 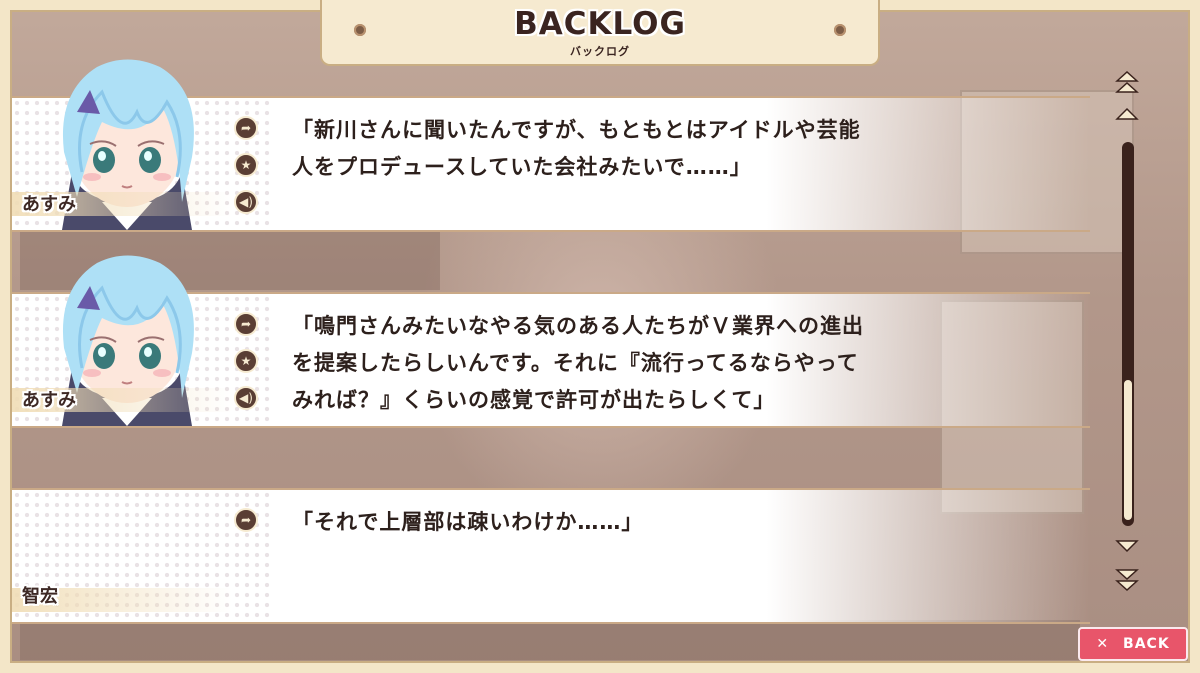 I want to click on dialog-line: を提案したらしいんです。それに『流行ってるならやって, so click(x=575, y=363).